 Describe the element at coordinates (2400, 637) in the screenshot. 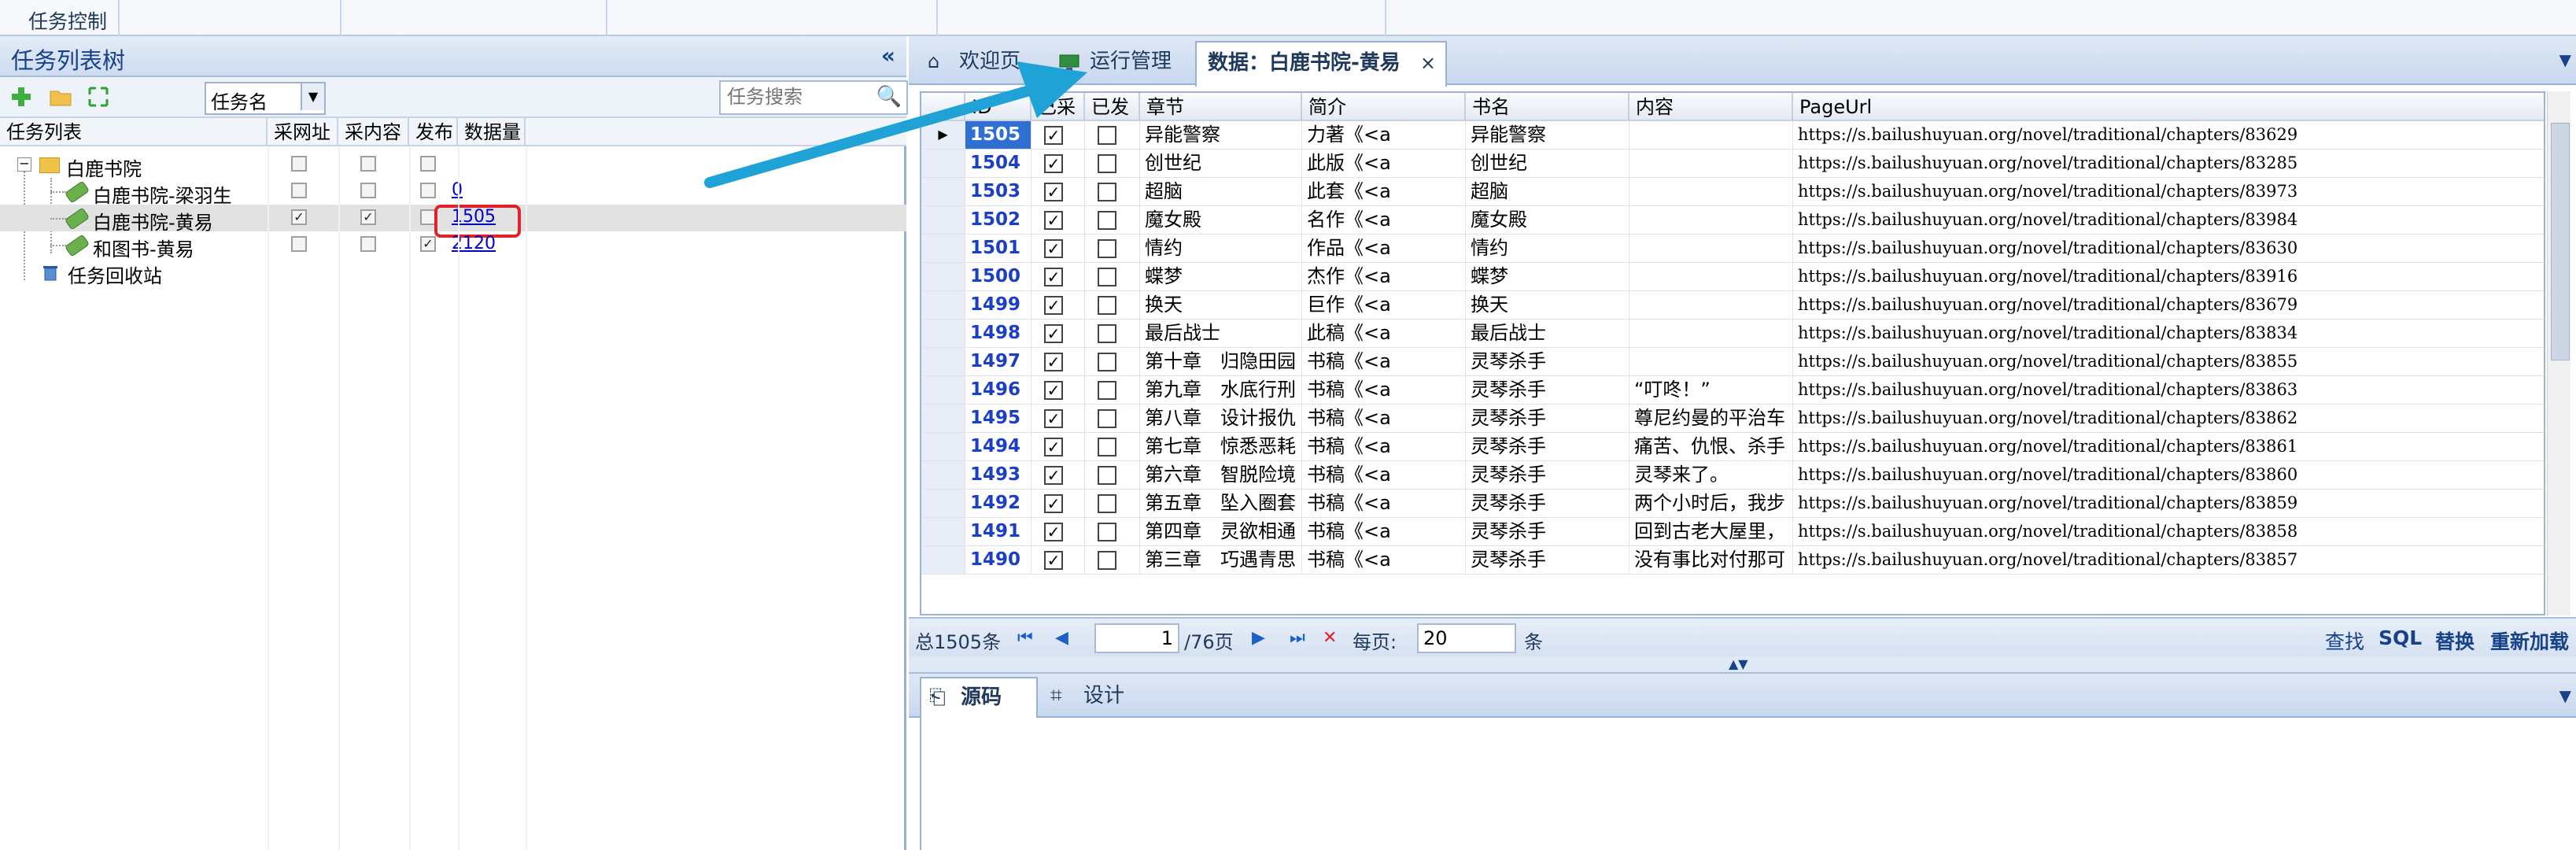

I see `sql-button: SQL` at that location.